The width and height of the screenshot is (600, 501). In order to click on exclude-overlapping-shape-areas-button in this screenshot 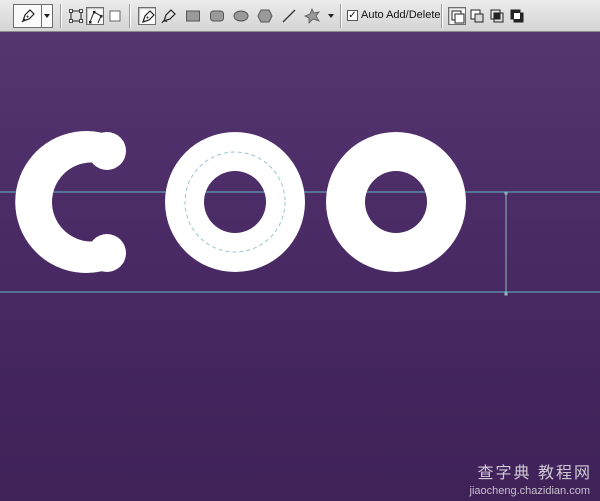, I will do `click(517, 16)`.